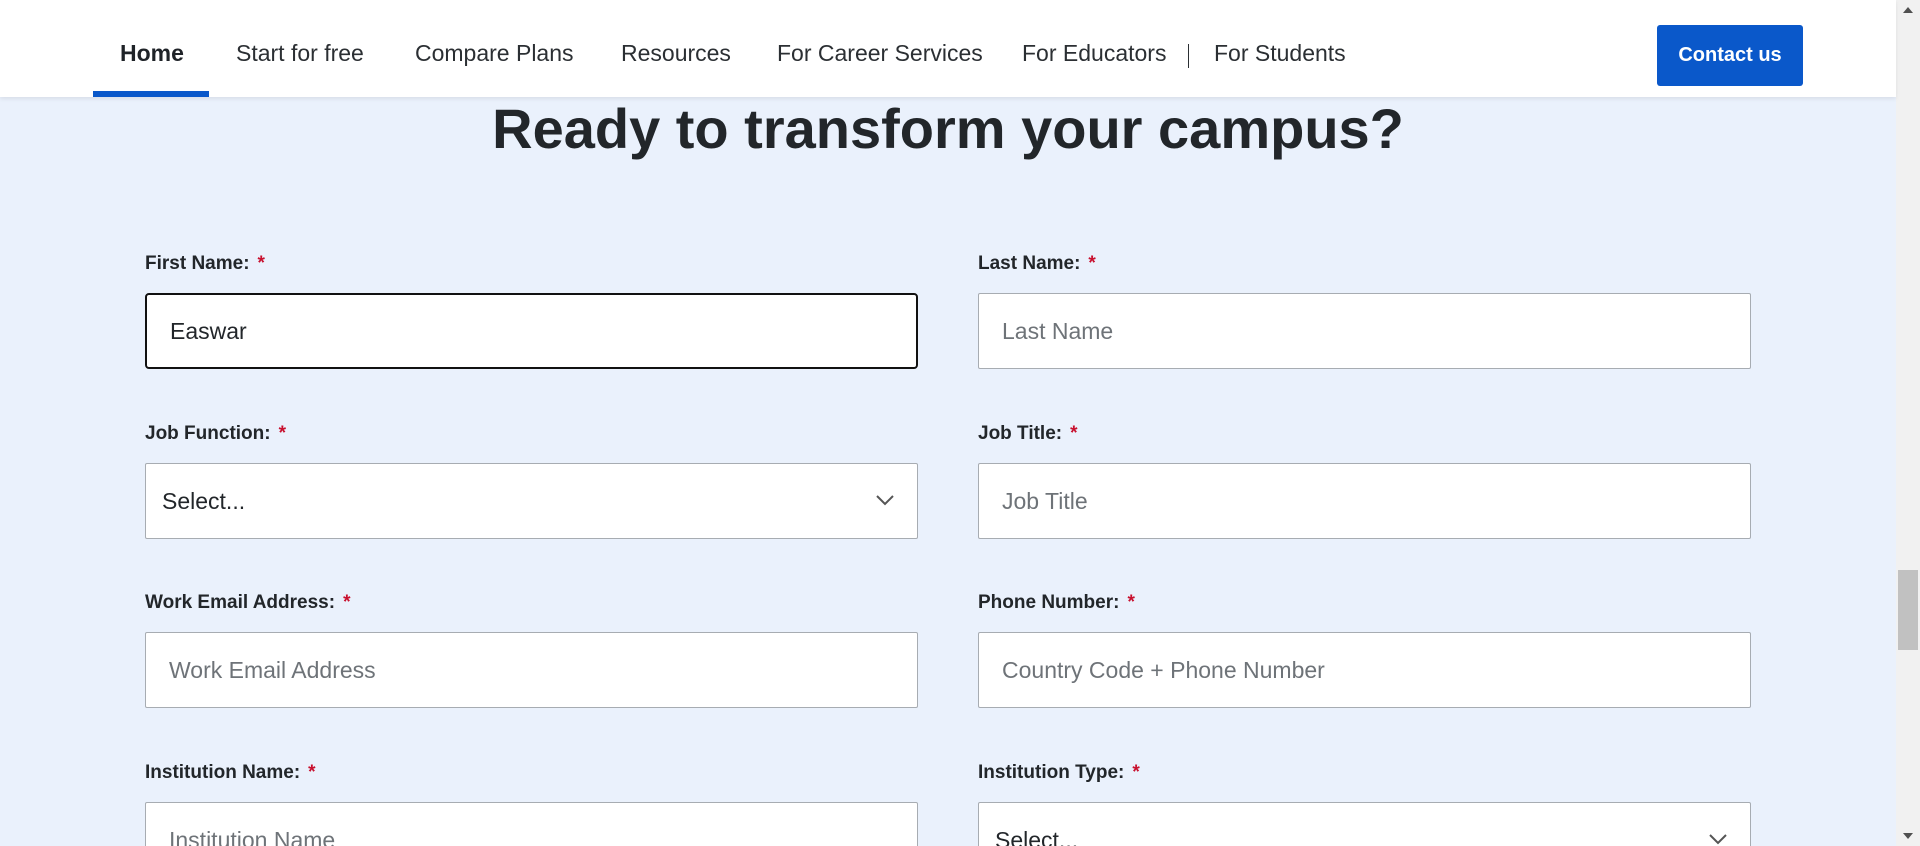  What do you see at coordinates (1094, 48) in the screenshot?
I see `nav-item-for-educators: For Educators` at bounding box center [1094, 48].